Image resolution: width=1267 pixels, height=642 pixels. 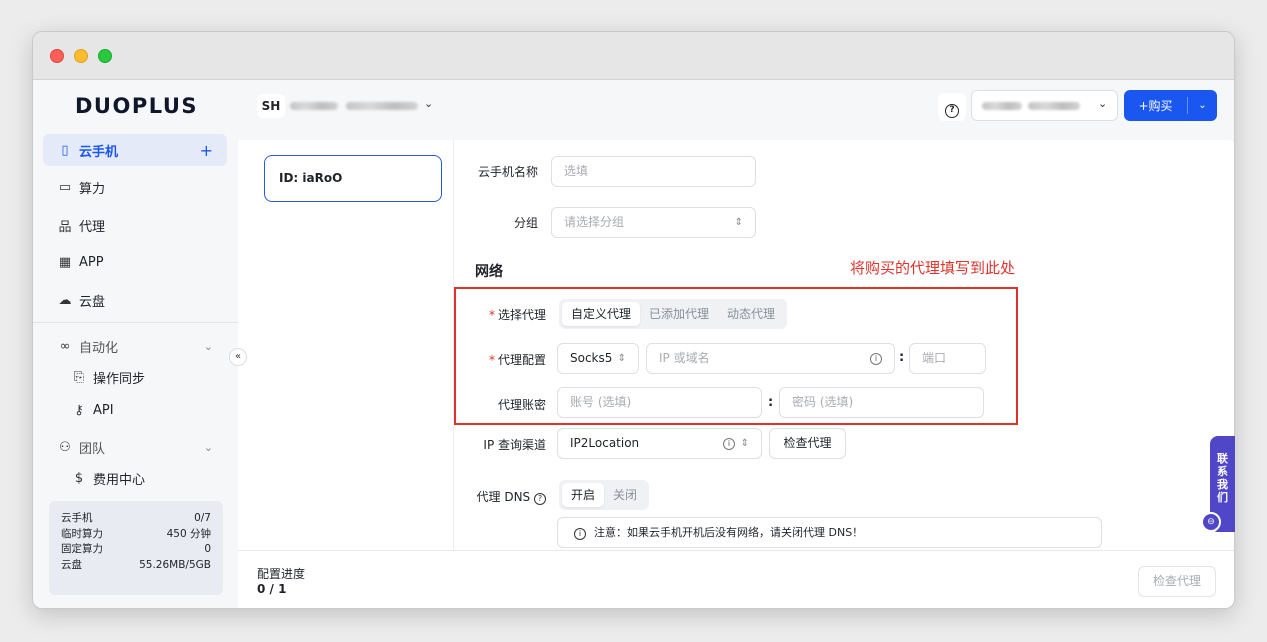 I want to click on sidebar-item-billing: $ 费用中心, so click(x=135, y=478).